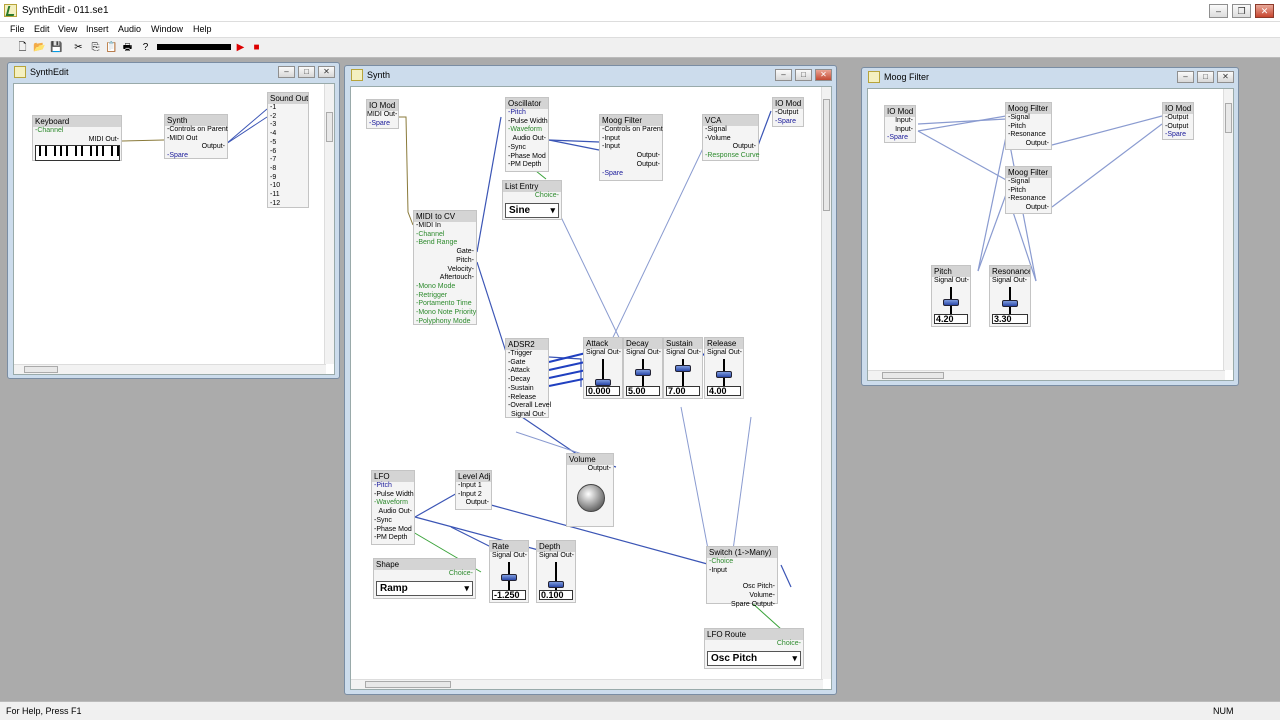 The height and width of the screenshot is (720, 1280). What do you see at coordinates (256, 47) in the screenshot?
I see `stop-icon: ■` at bounding box center [256, 47].